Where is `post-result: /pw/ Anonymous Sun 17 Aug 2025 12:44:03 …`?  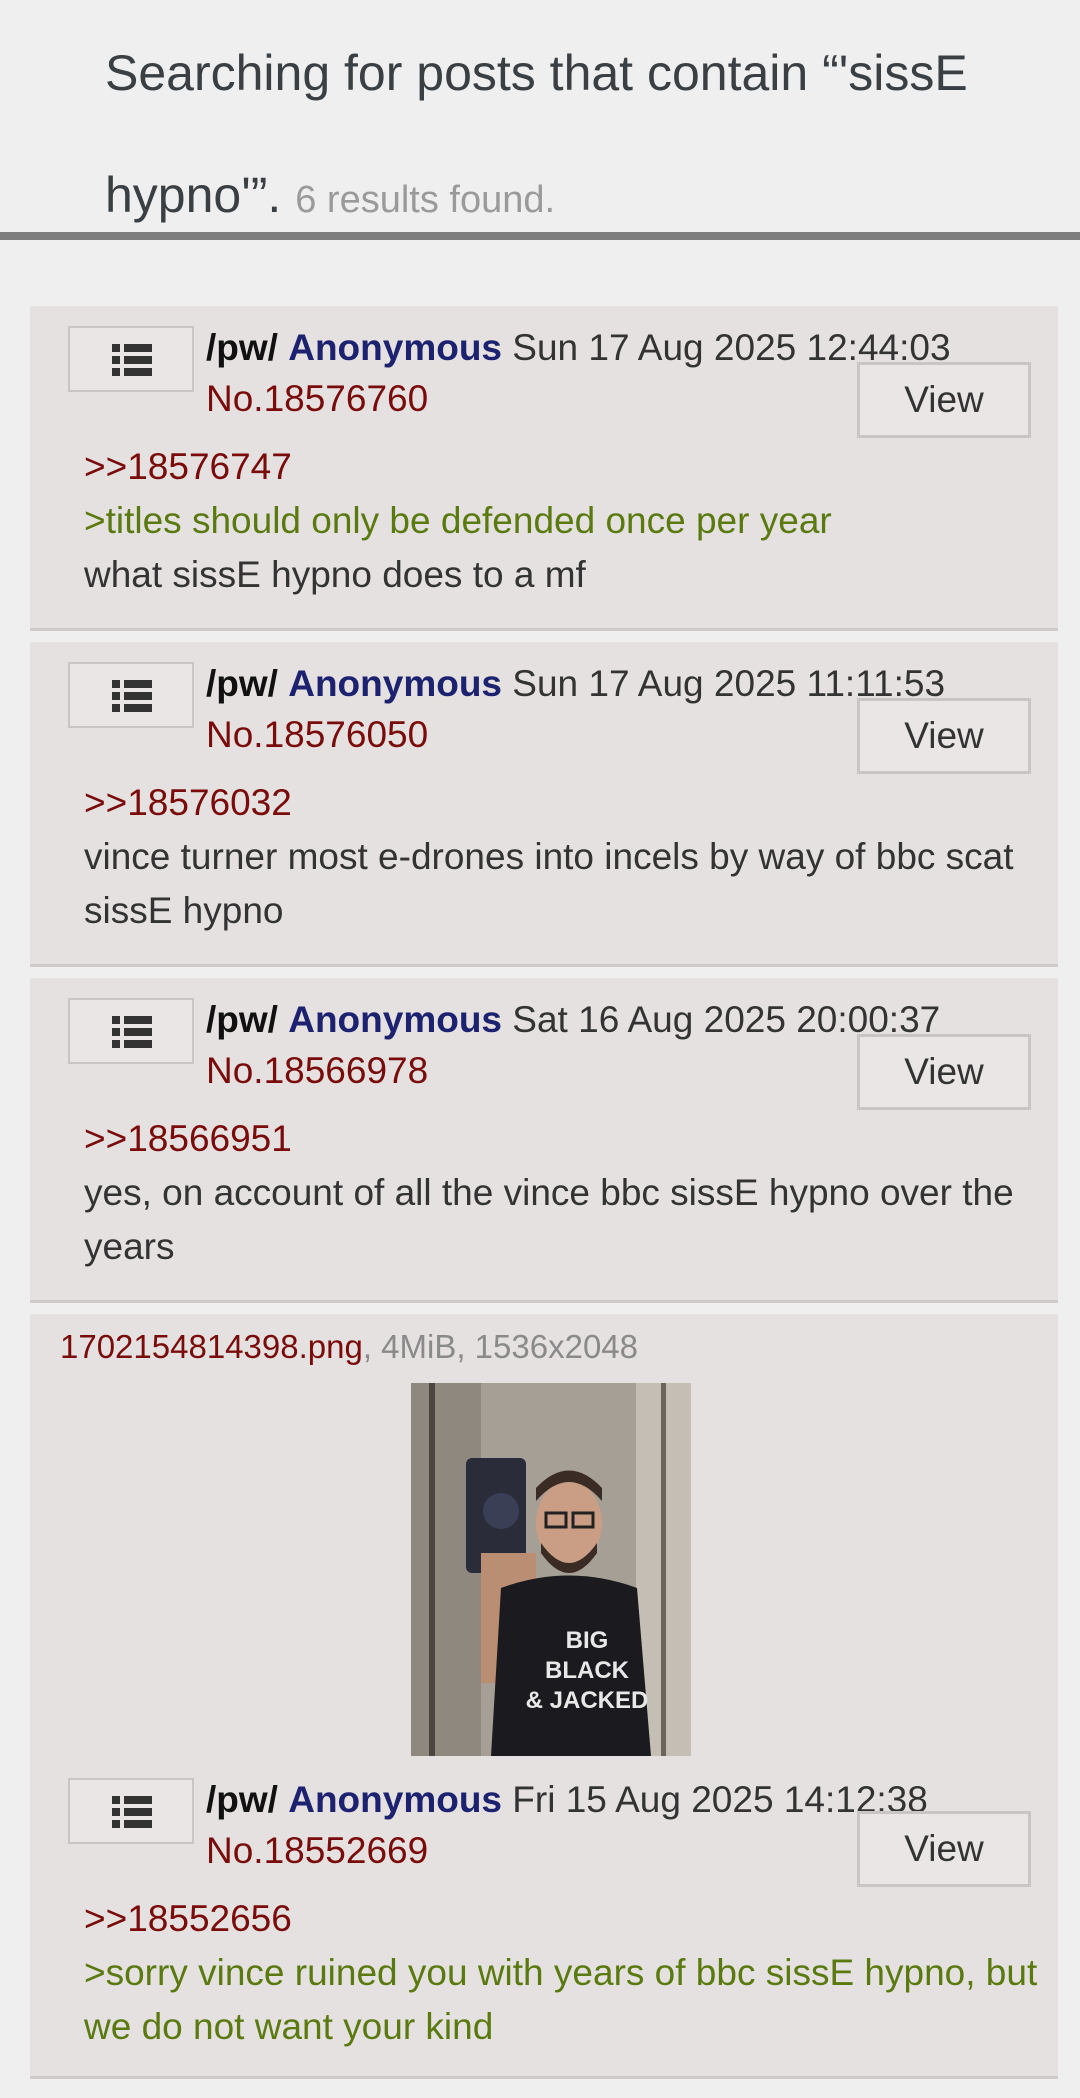 post-result: /pw/ Anonymous Sun 17 Aug 2025 12:44:03 … is located at coordinates (544, 468).